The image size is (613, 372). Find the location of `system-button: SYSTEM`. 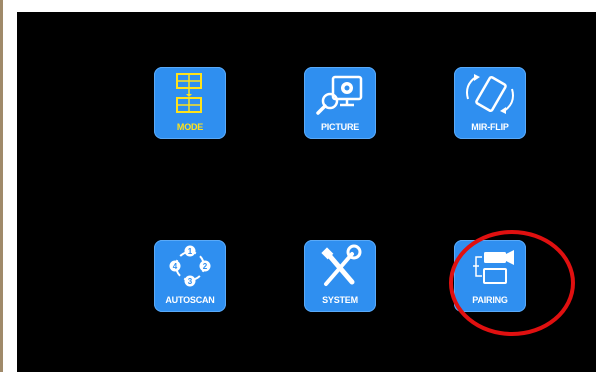

system-button: SYSTEM is located at coordinates (340, 276).